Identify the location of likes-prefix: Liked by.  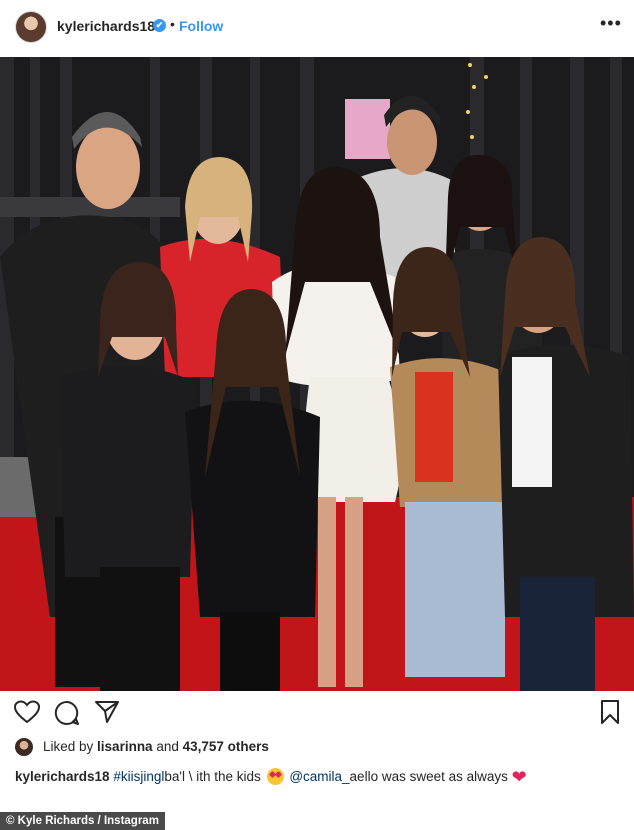
(70, 746).